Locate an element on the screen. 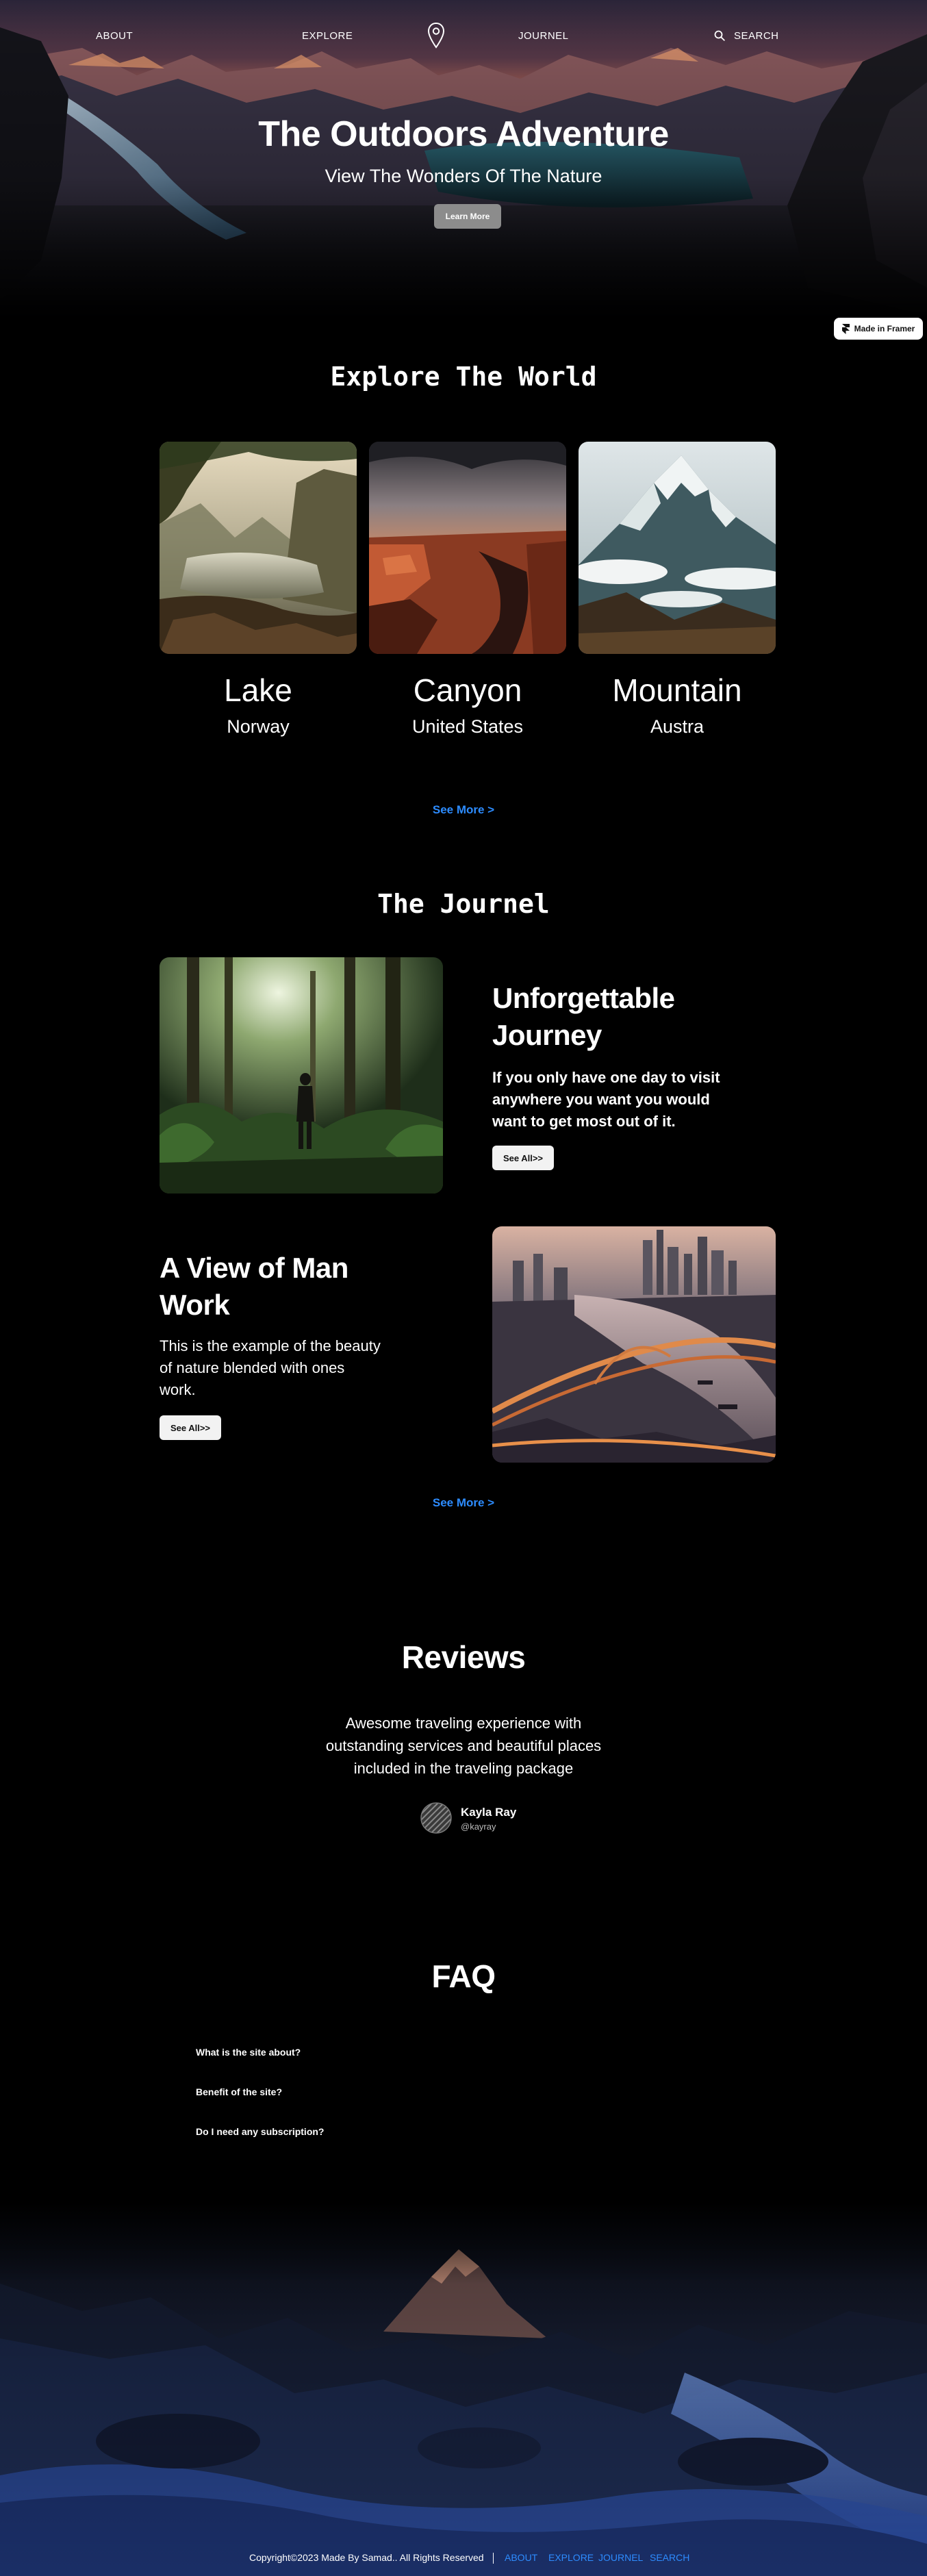 The width and height of the screenshot is (927, 2576). man-work-text-line2: of nature blended with ones is located at coordinates (252, 1367).